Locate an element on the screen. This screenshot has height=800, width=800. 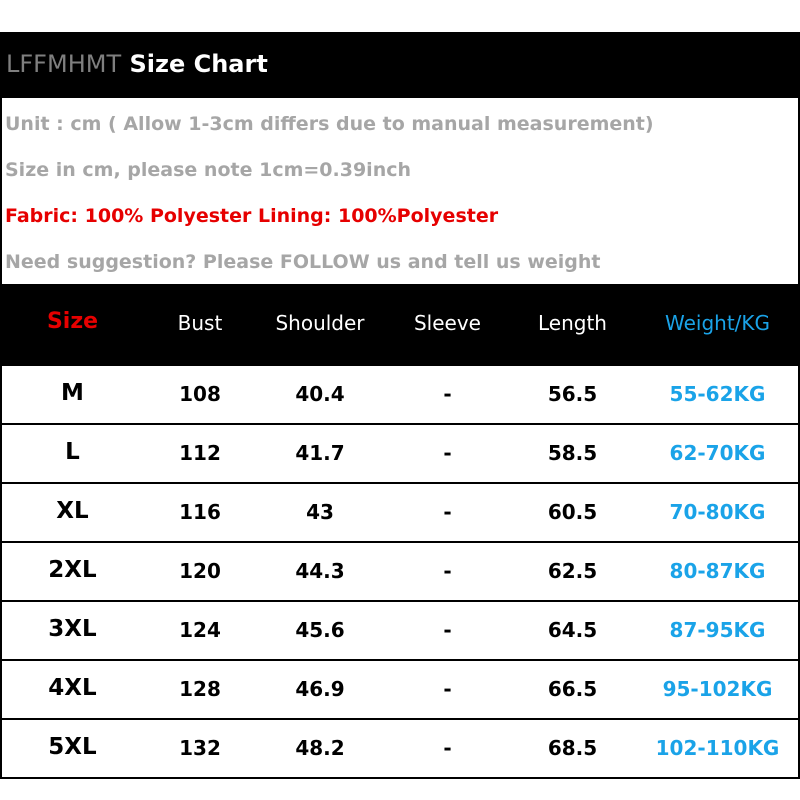
cell-bust: 128 is located at coordinates (200, 689).